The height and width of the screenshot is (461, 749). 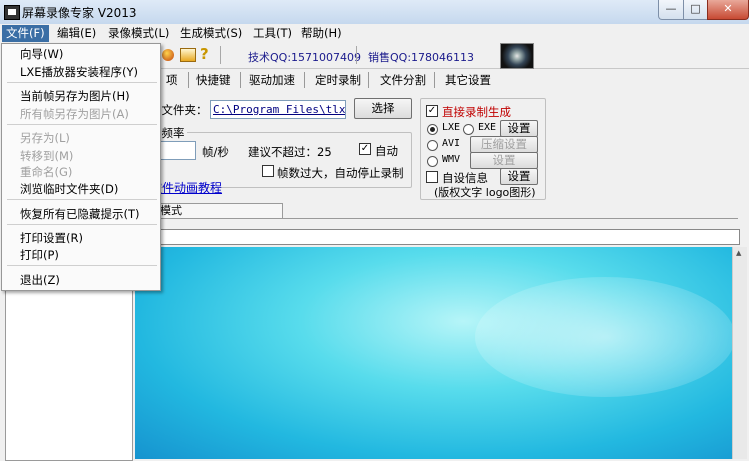 I want to click on menu-item-exit: 退出(Z), so click(x=40, y=280).